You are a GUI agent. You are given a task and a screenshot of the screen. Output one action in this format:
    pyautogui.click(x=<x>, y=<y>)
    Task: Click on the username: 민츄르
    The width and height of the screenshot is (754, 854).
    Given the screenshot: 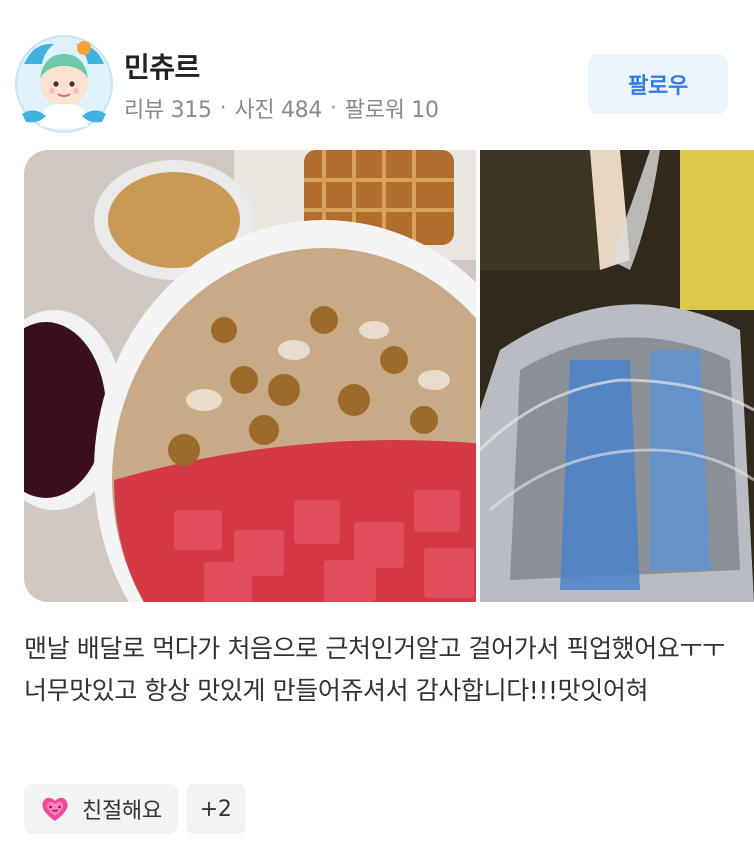 What is the action you would take?
    pyautogui.click(x=162, y=66)
    